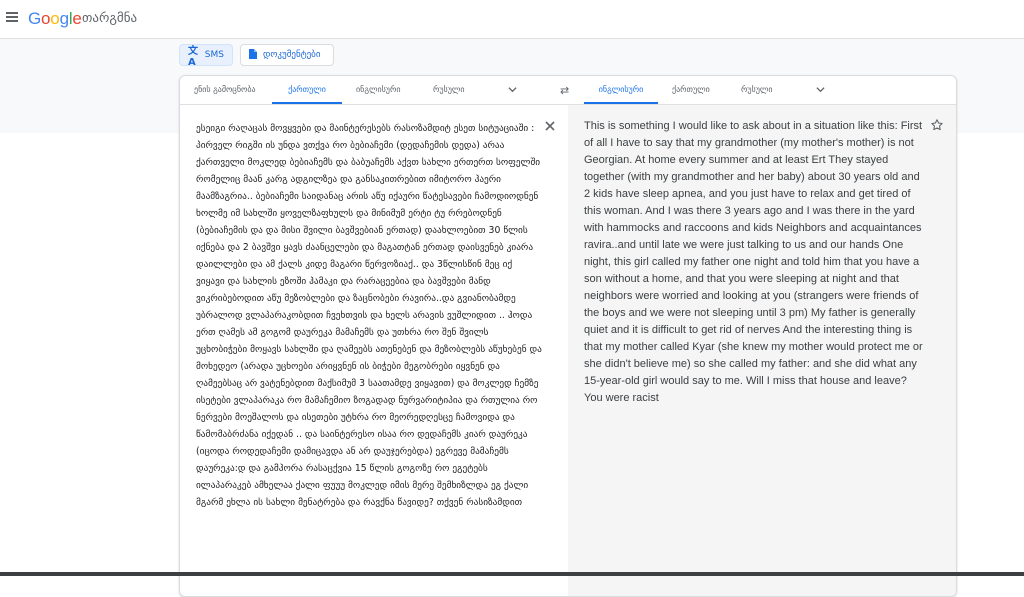  Describe the element at coordinates (564, 90) in the screenshot. I see `swap-languages-icon: ⇄` at that location.